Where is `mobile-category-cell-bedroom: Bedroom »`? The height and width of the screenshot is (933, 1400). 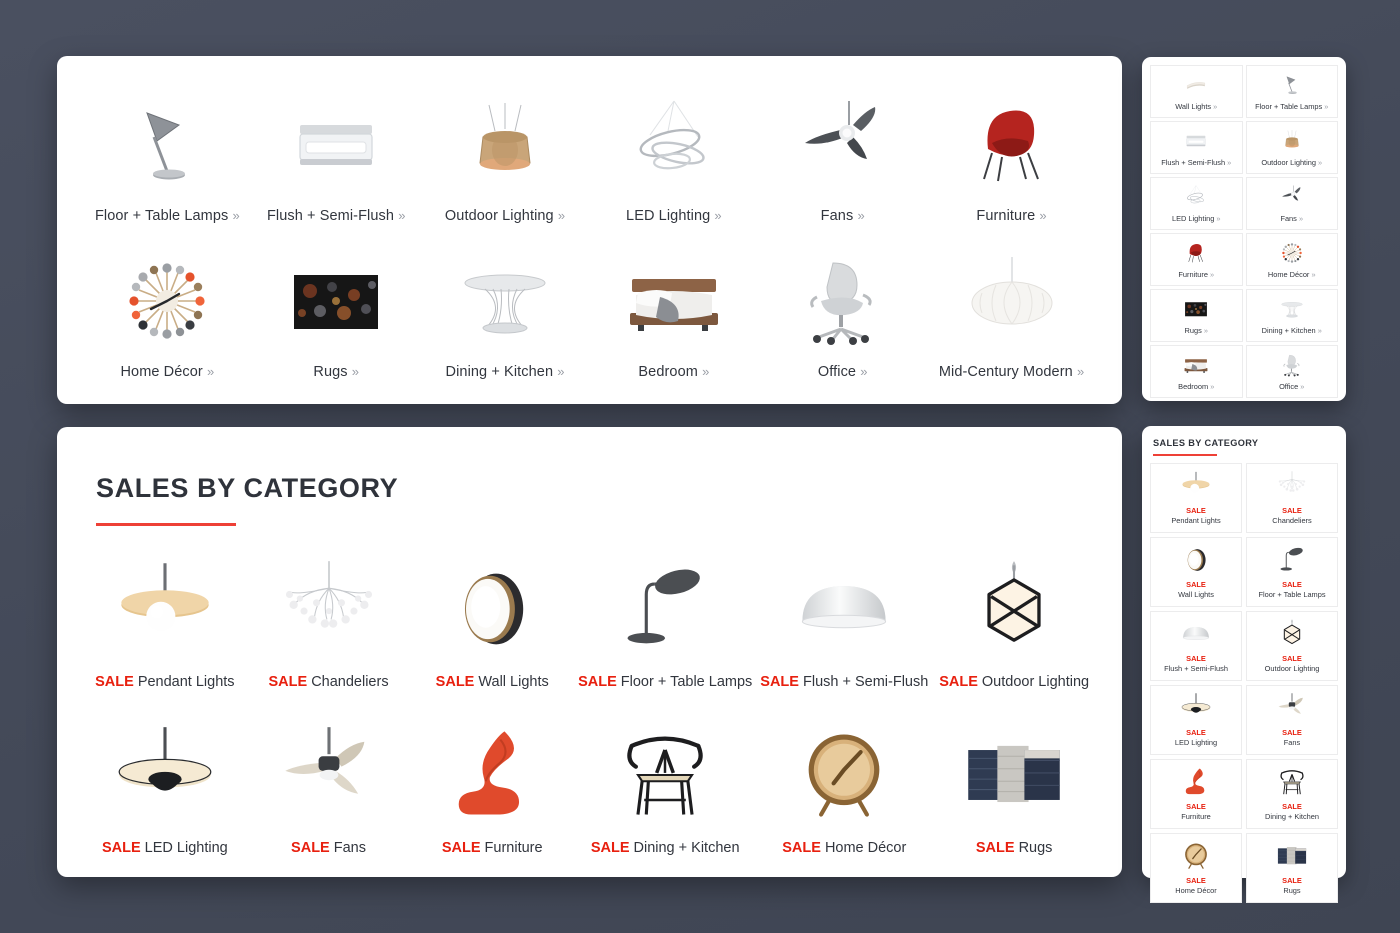 mobile-category-cell-bedroom: Bedroom » is located at coordinates (1196, 371).